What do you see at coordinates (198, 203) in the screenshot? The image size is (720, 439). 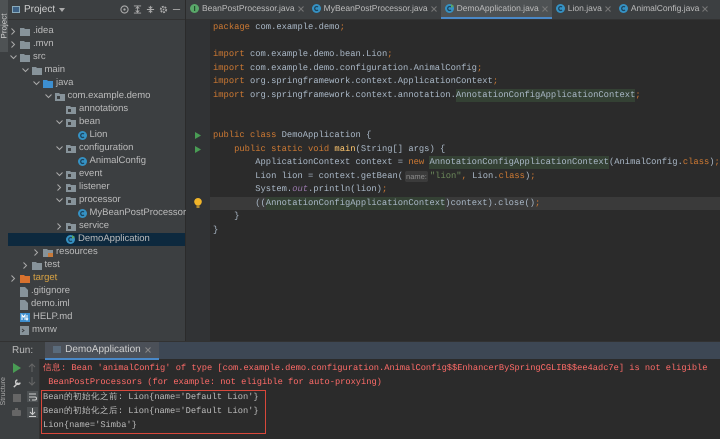 I see `lightbulb-icon` at bounding box center [198, 203].